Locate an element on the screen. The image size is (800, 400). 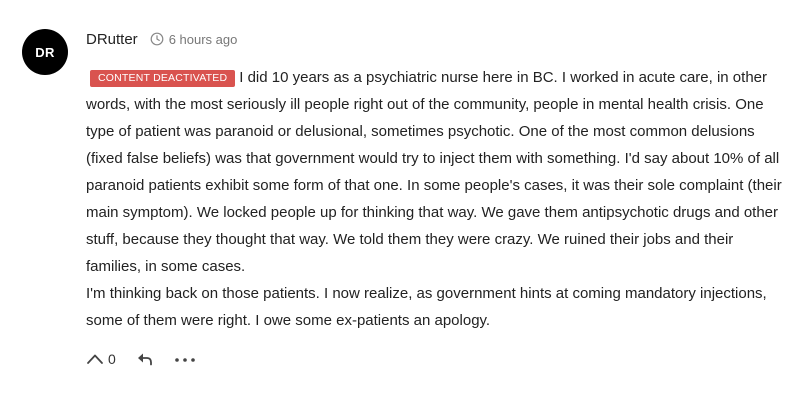
clock-icon is located at coordinates (157, 39).